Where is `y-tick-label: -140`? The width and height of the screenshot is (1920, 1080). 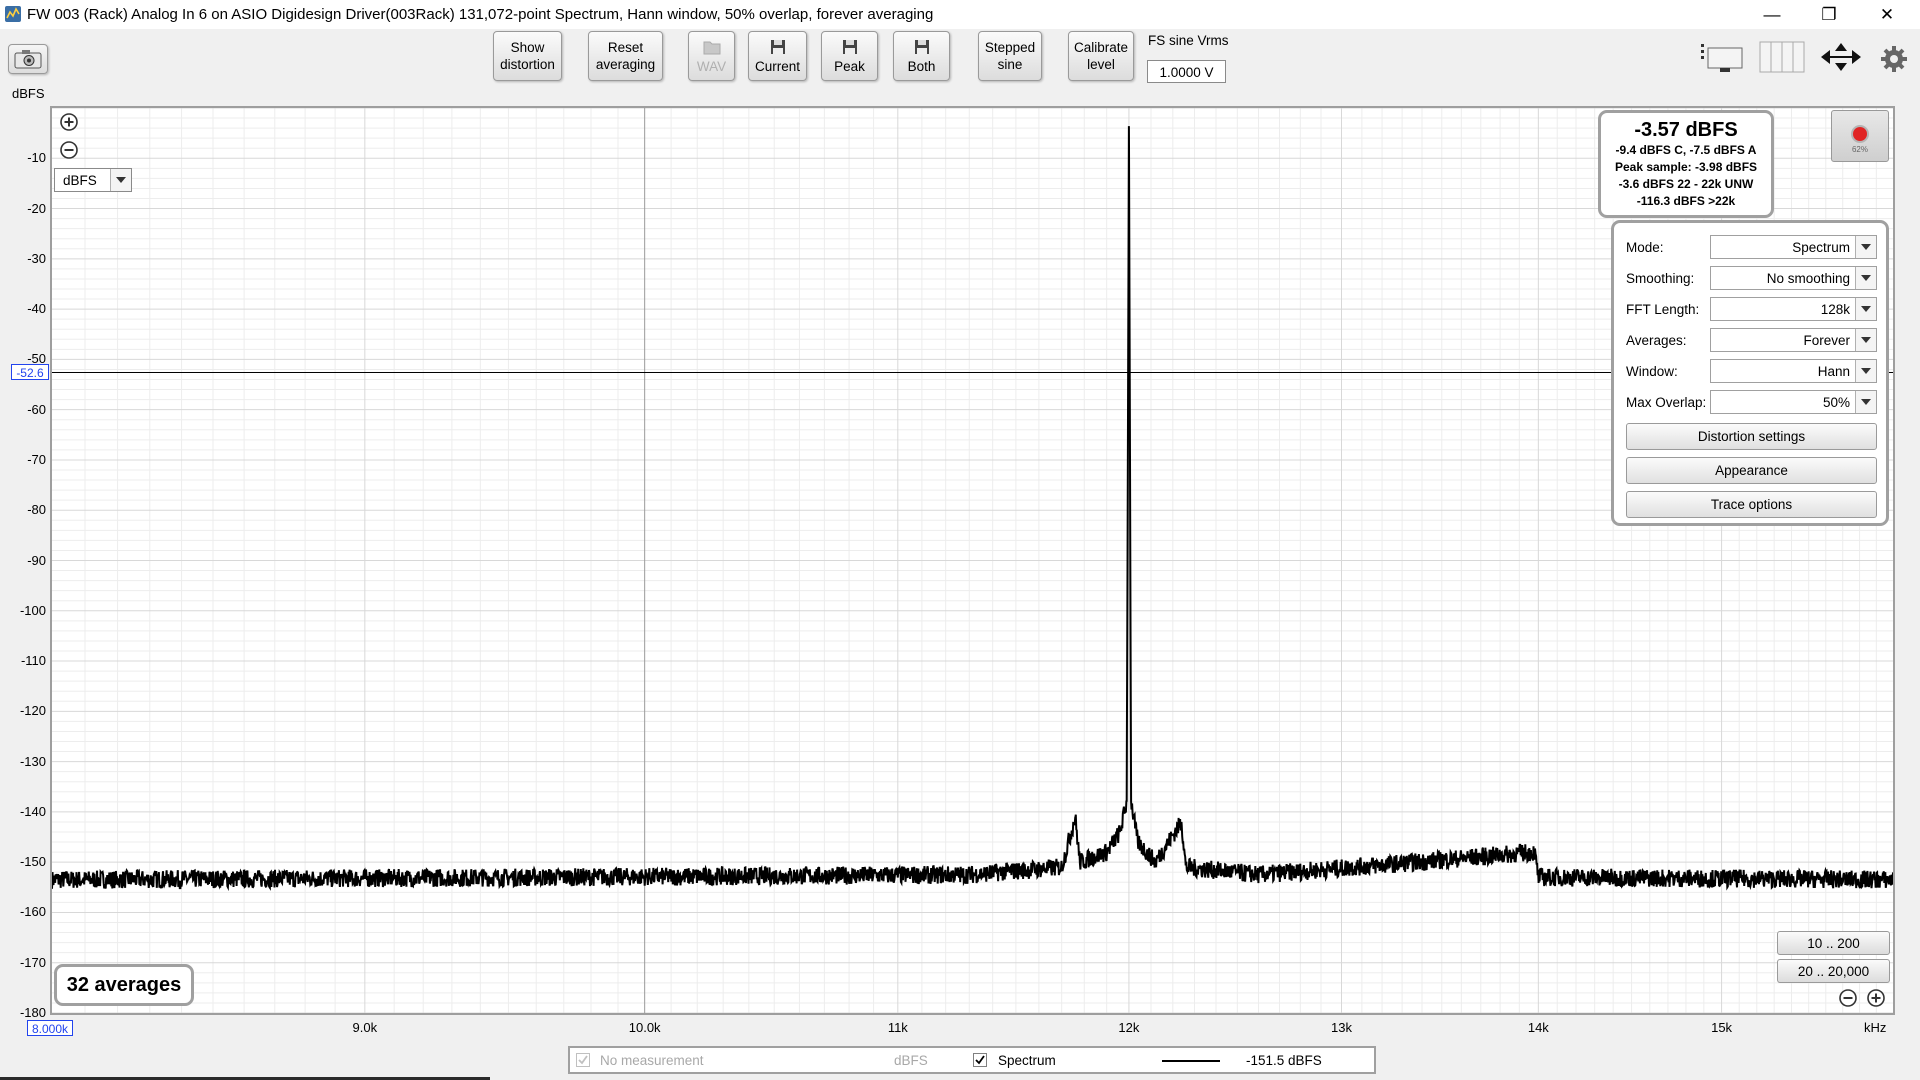 y-tick-label: -140 is located at coordinates (32, 811).